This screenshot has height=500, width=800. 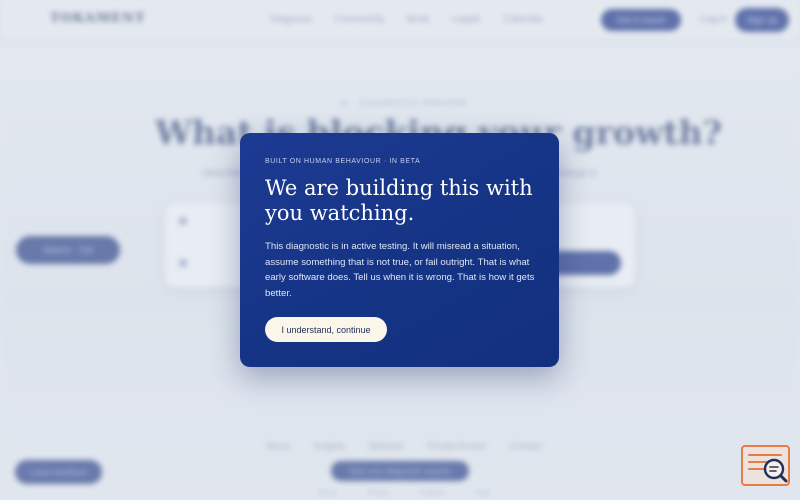 I want to click on understand-continue-button: I understand, continue, so click(x=326, y=329).